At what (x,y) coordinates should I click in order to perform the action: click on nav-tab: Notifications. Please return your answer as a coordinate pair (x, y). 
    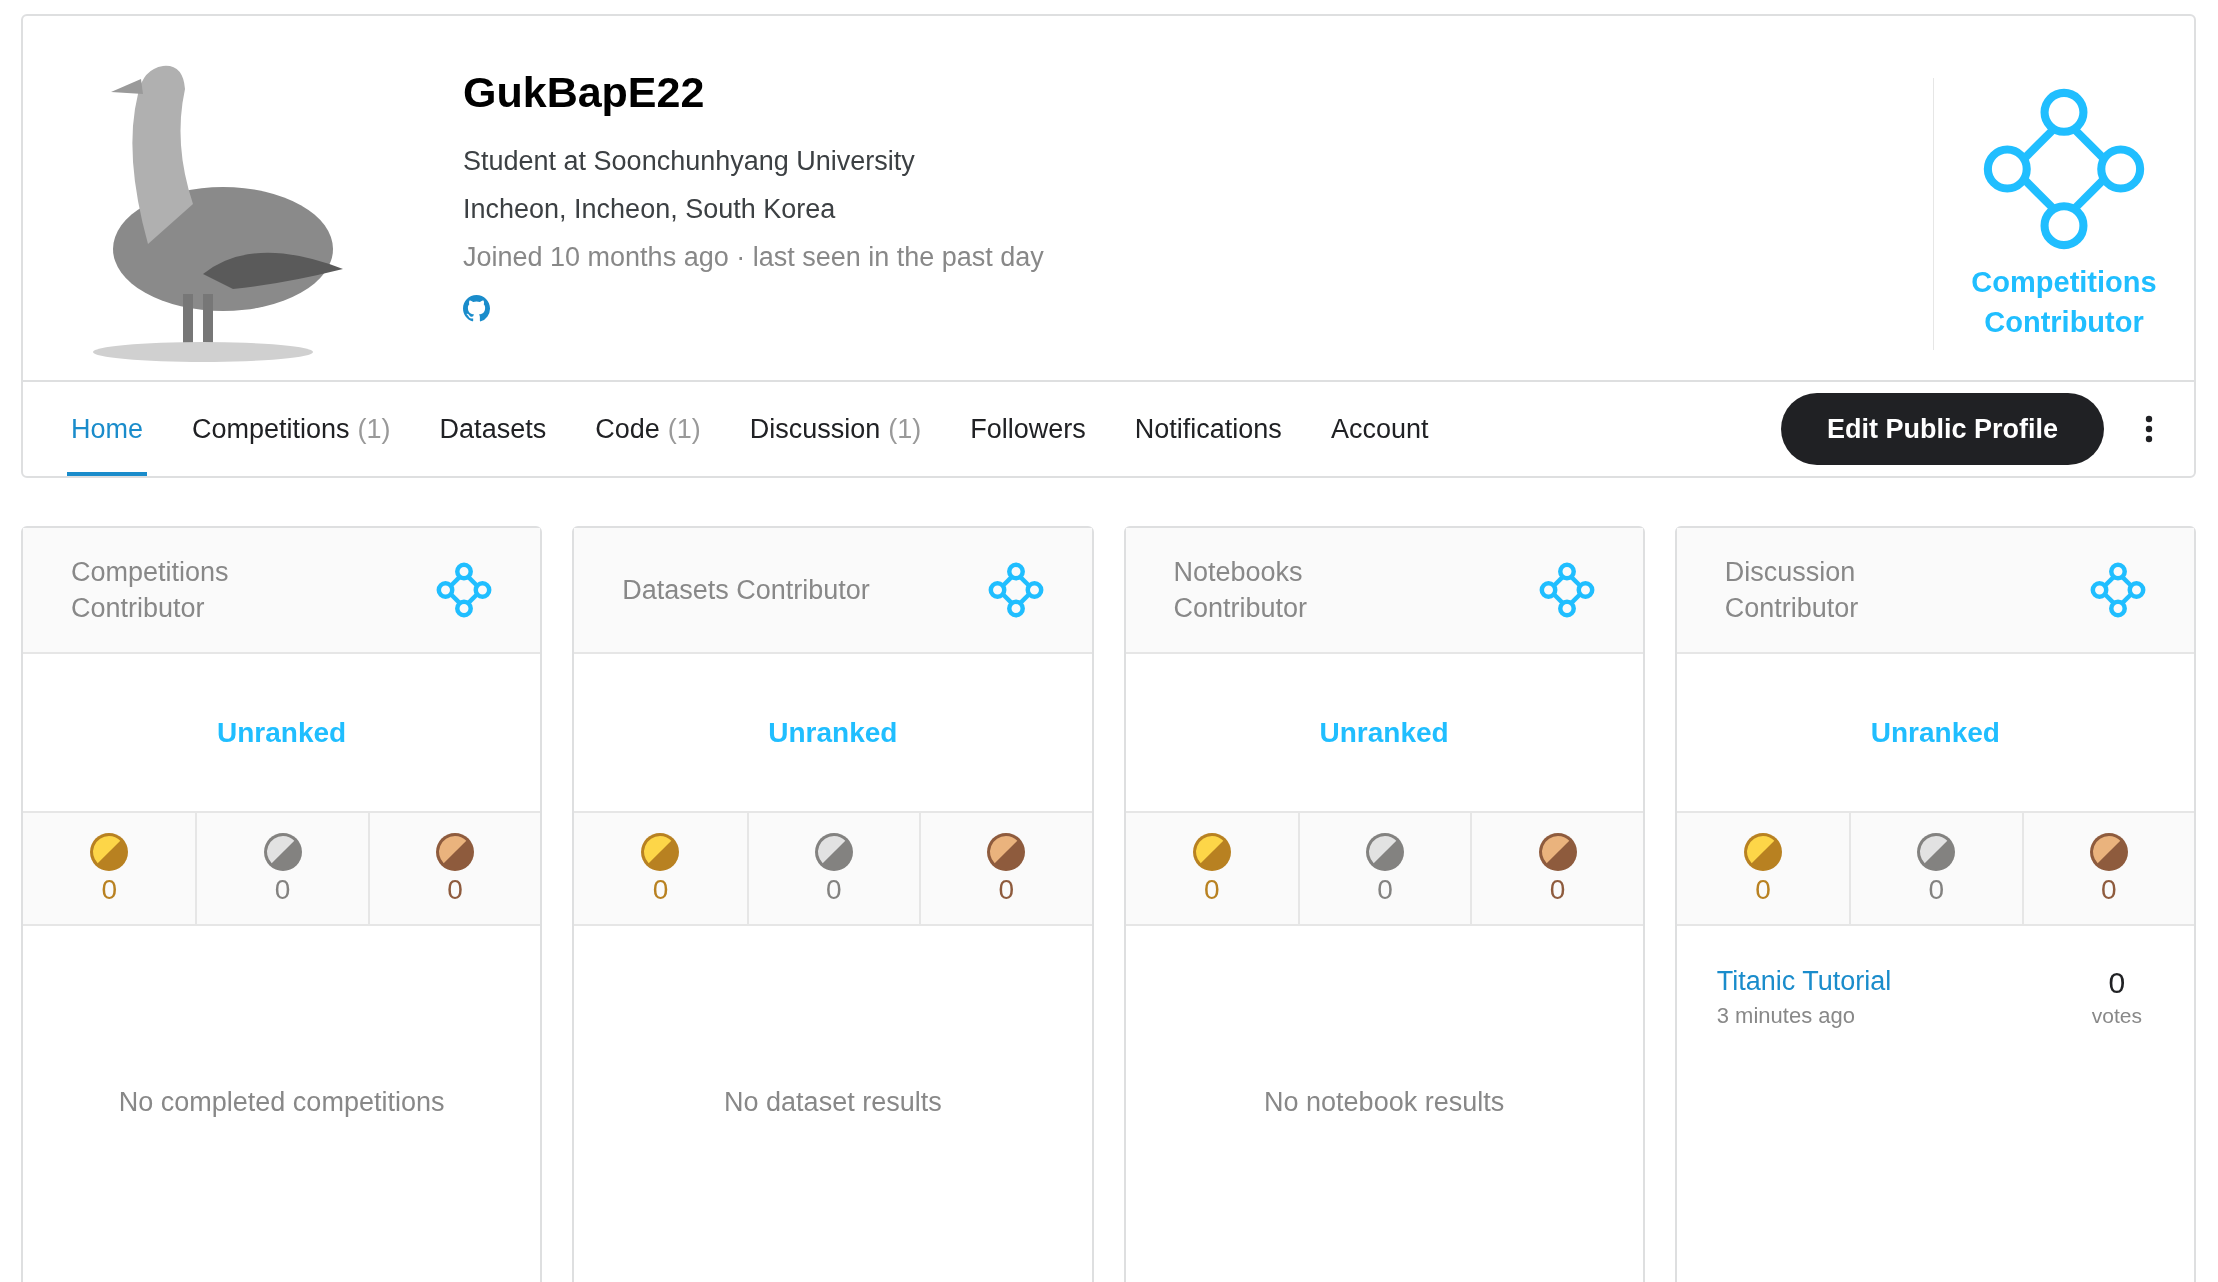
    Looking at the image, I should click on (1208, 429).